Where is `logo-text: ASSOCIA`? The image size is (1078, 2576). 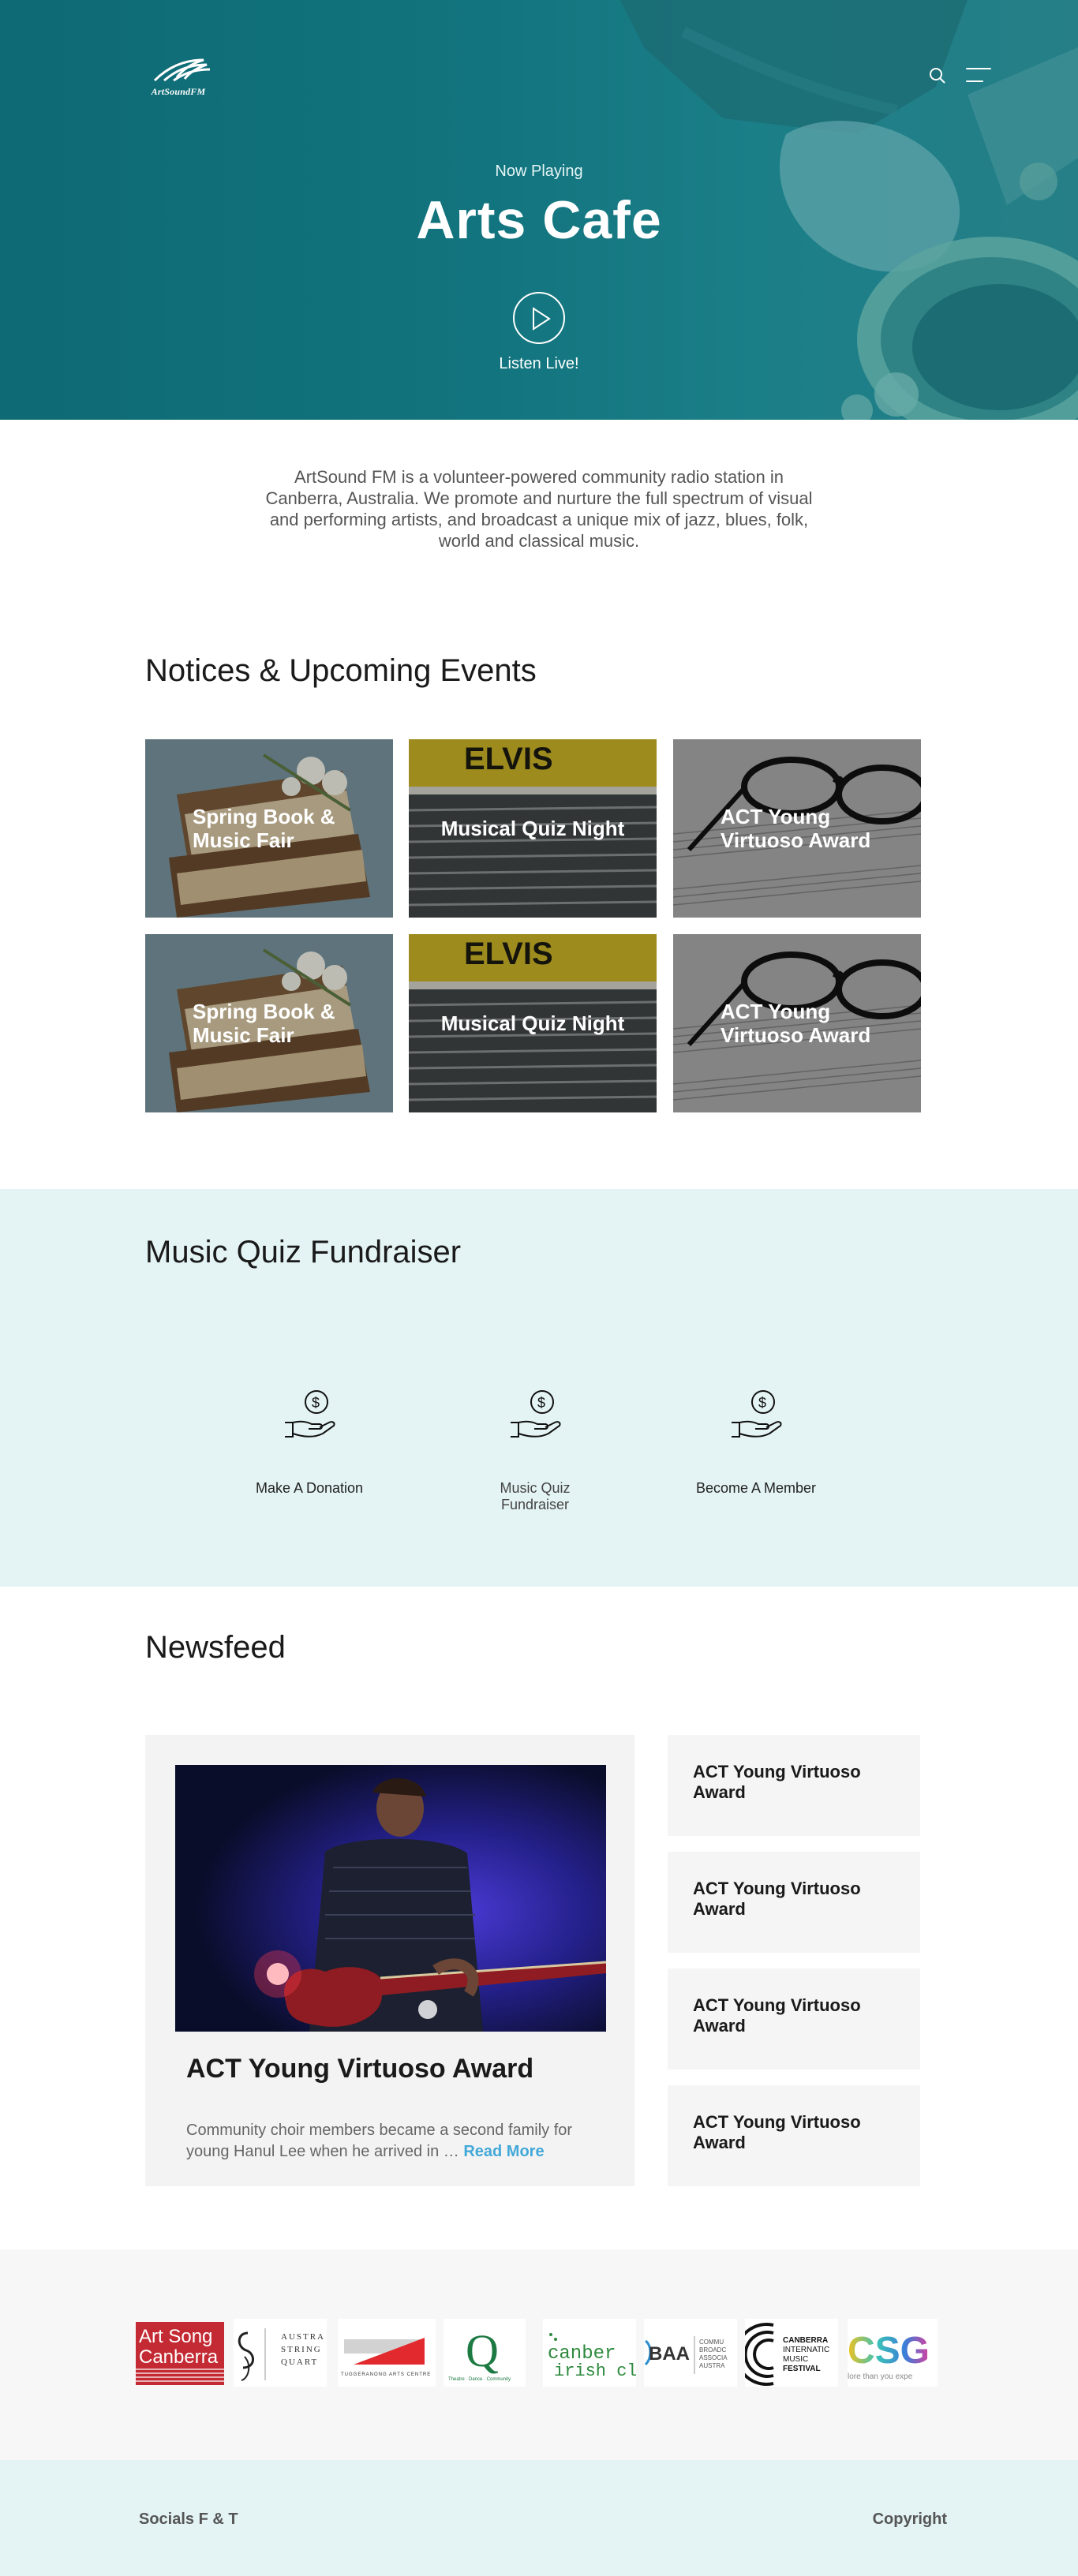 logo-text: ASSOCIA is located at coordinates (713, 2357).